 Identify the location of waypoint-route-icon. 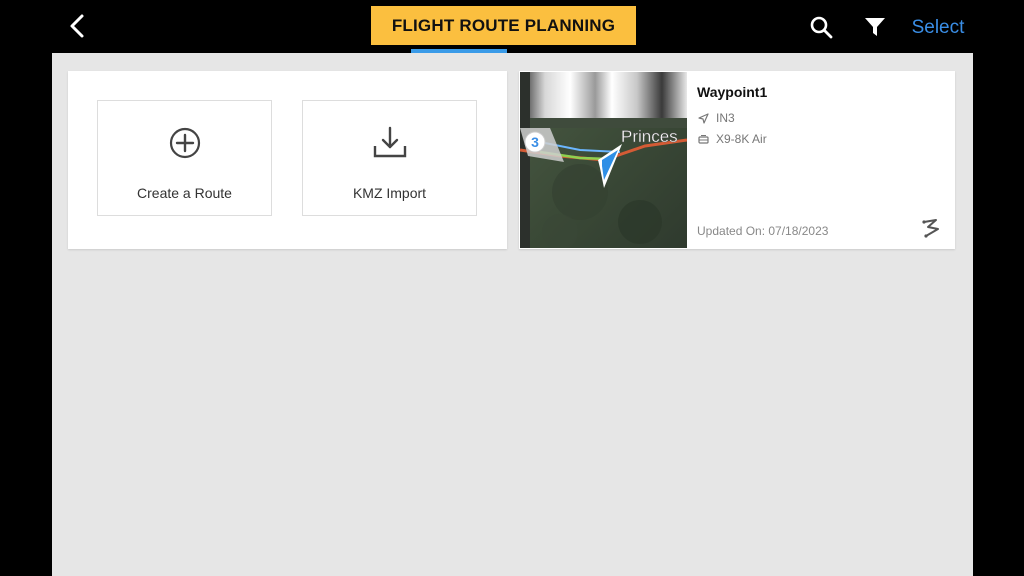
(930, 228).